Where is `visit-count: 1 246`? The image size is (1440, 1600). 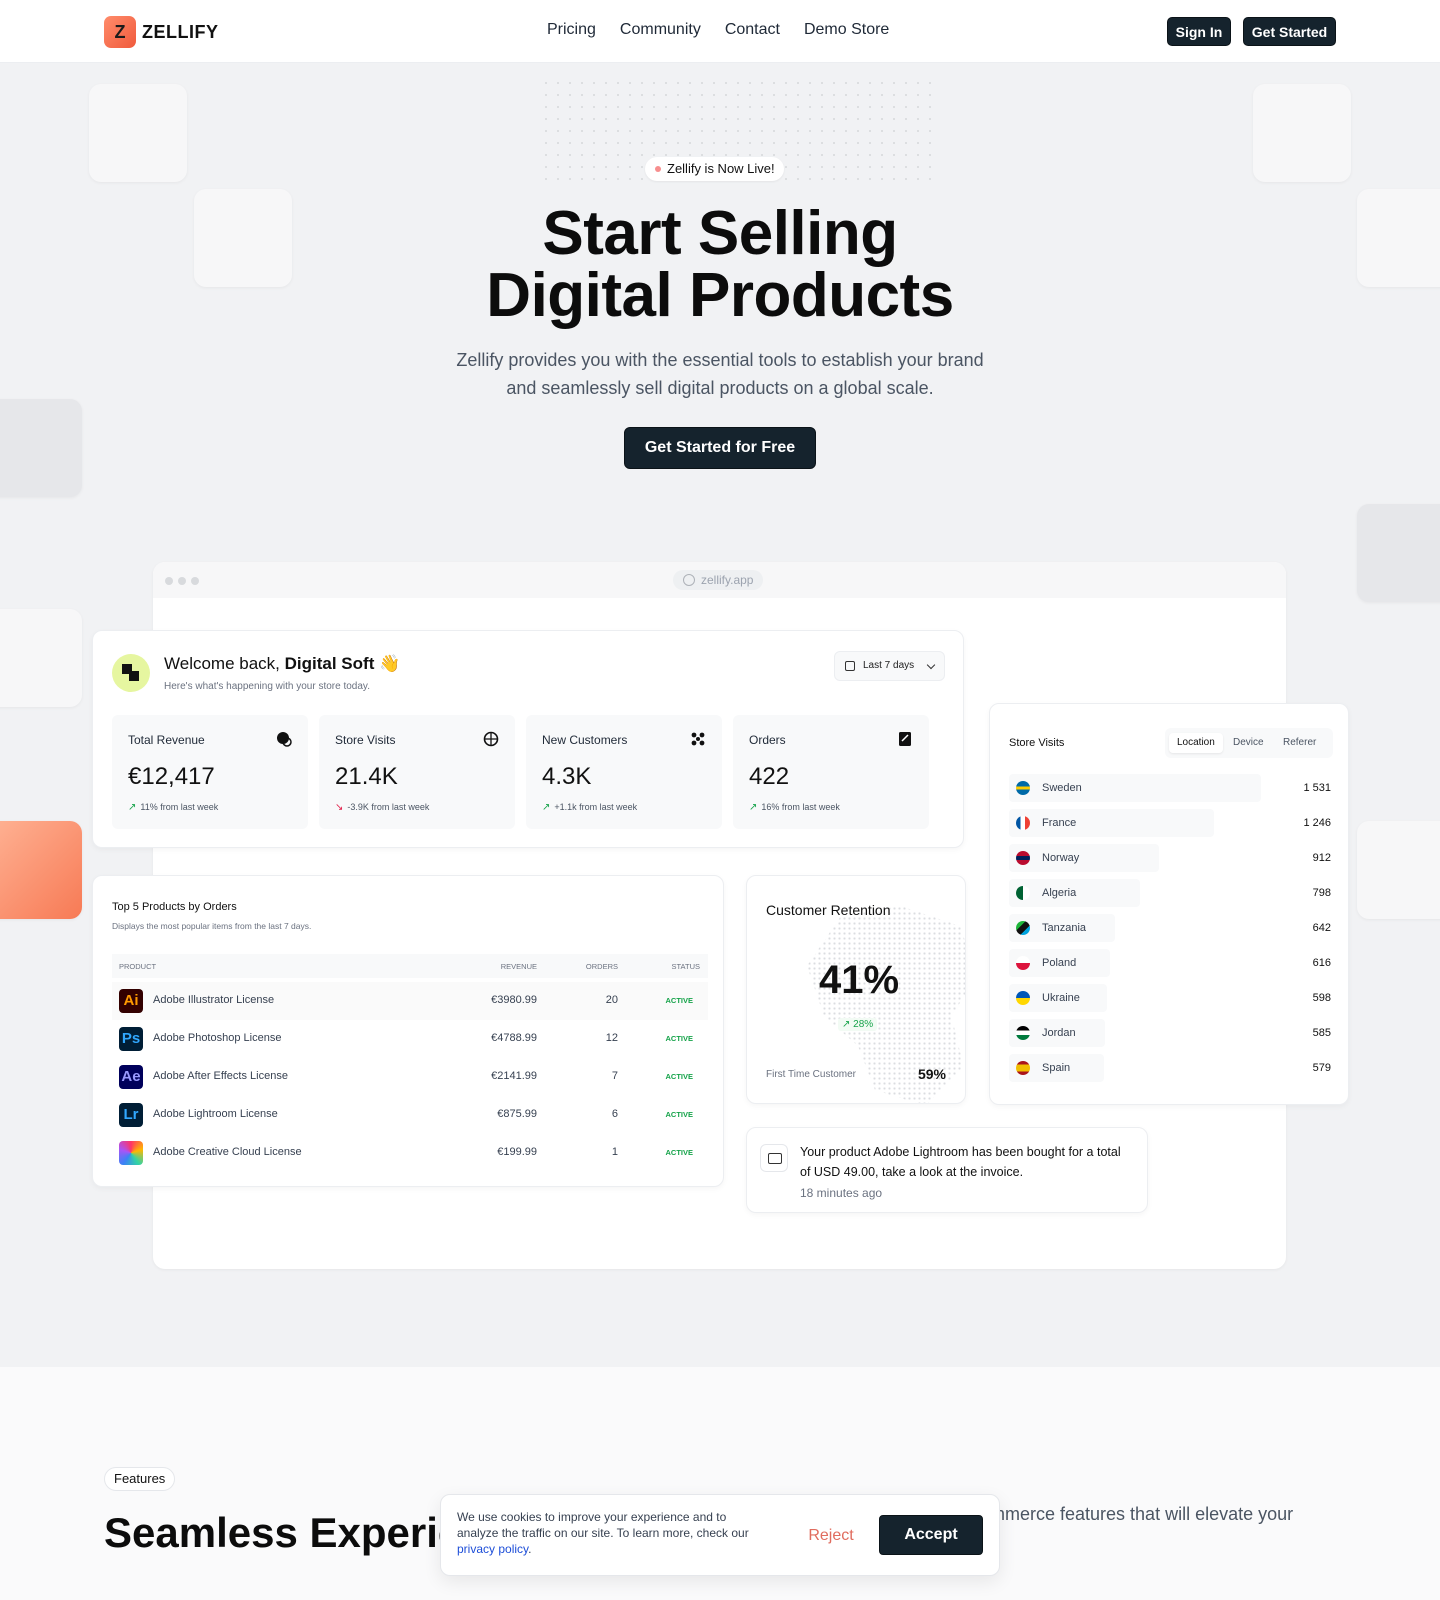 visit-count: 1 246 is located at coordinates (1317, 823).